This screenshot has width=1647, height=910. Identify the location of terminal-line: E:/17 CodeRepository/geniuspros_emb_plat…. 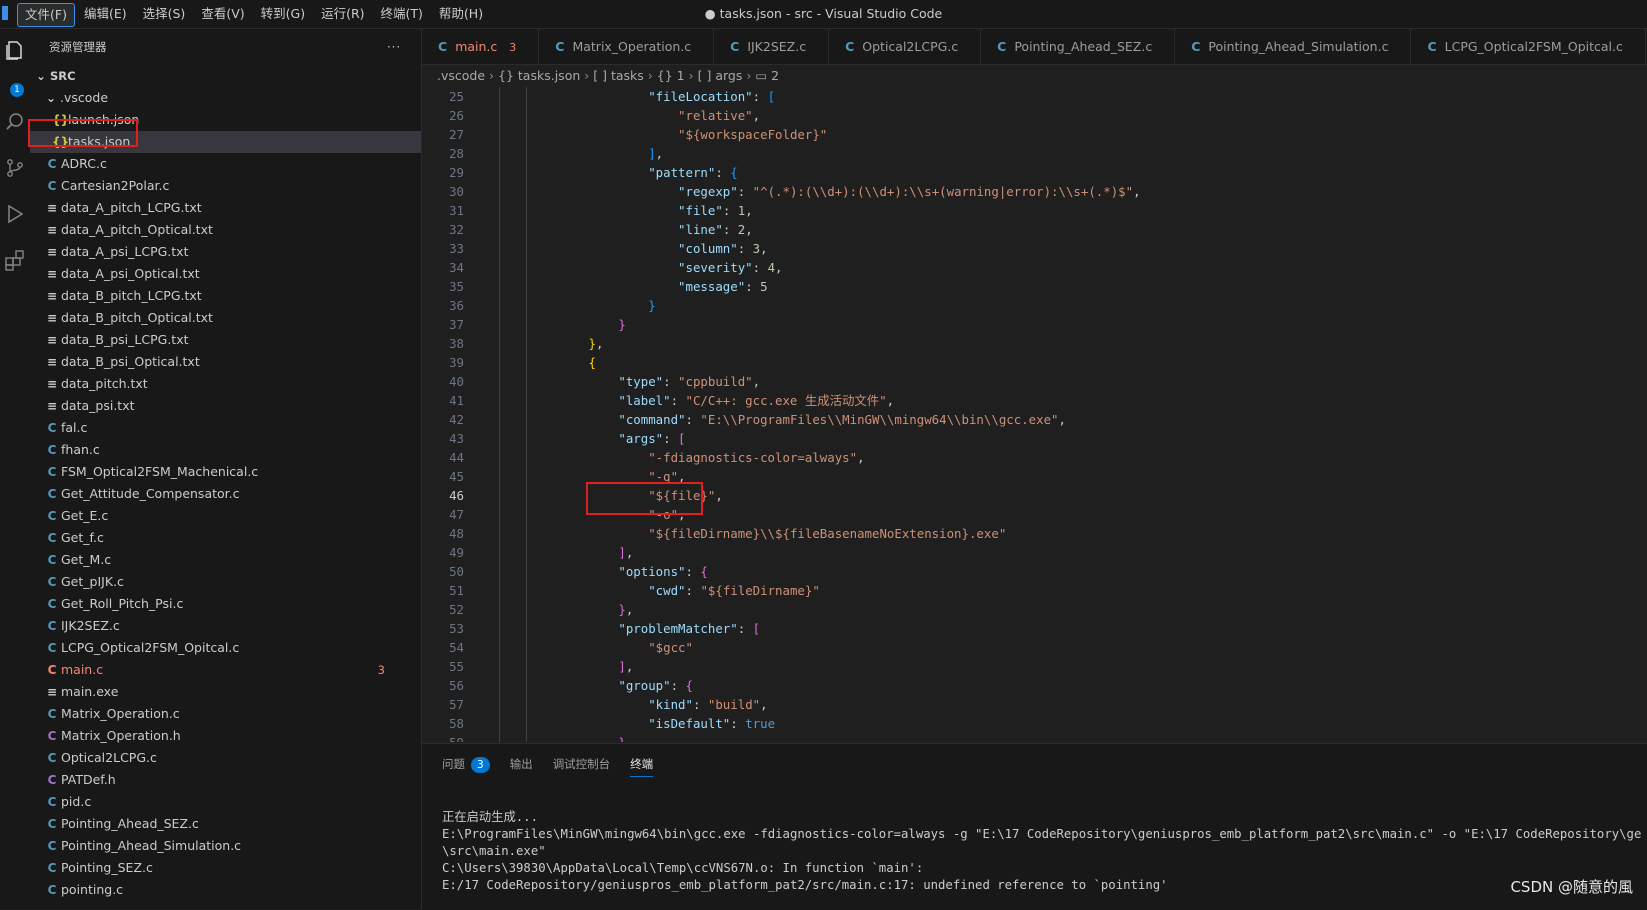
(805, 885).